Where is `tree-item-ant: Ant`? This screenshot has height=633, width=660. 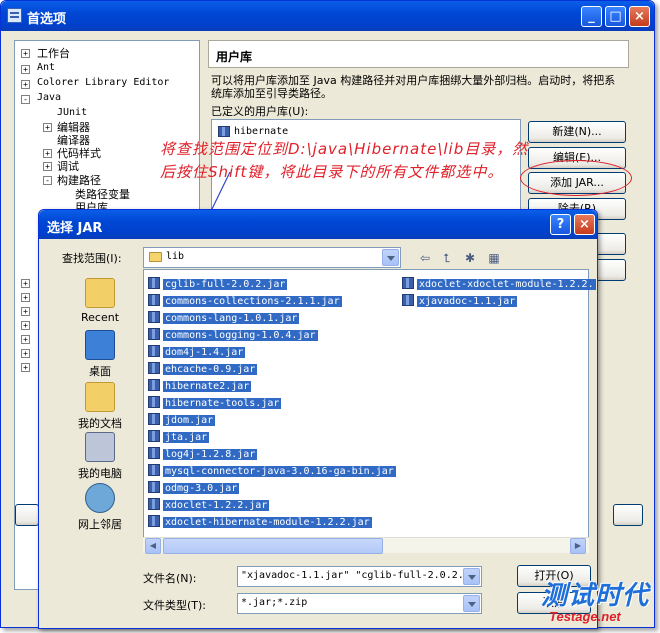
tree-item-ant: Ant is located at coordinates (46, 67).